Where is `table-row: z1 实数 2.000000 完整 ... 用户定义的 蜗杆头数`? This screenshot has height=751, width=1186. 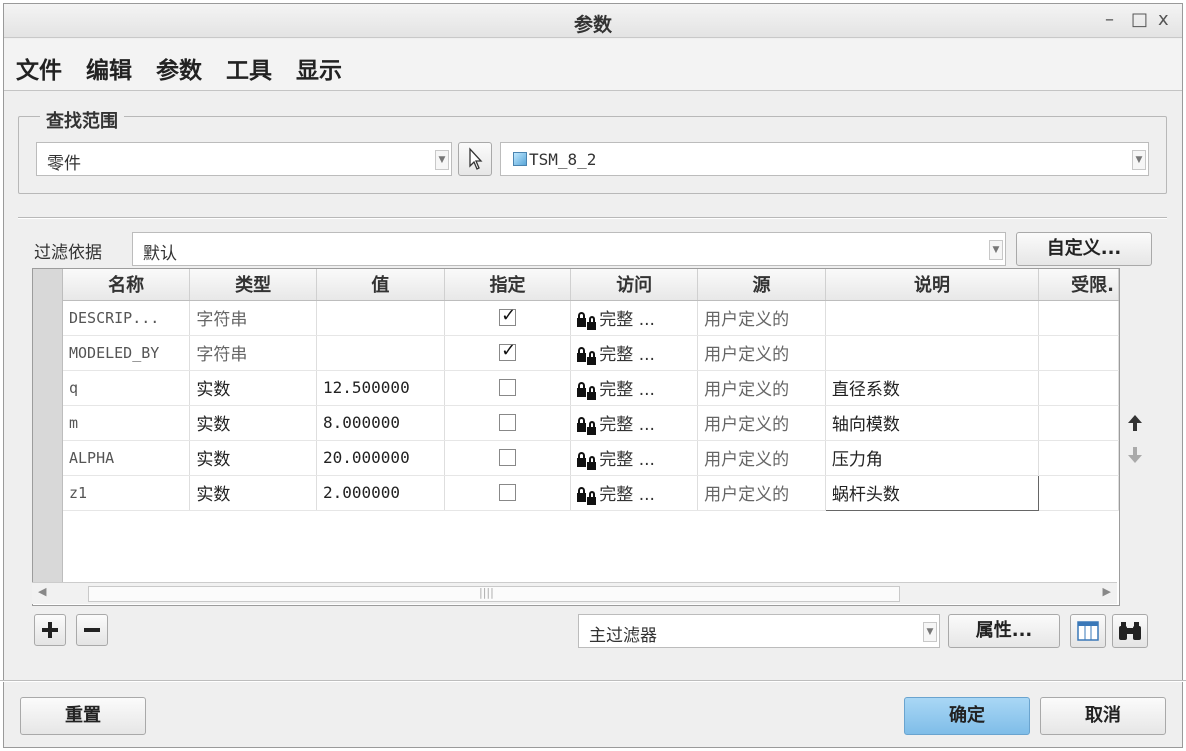 table-row: z1 实数 2.000000 完整 ... 用户定义的 蜗杆头数 is located at coordinates (591, 492).